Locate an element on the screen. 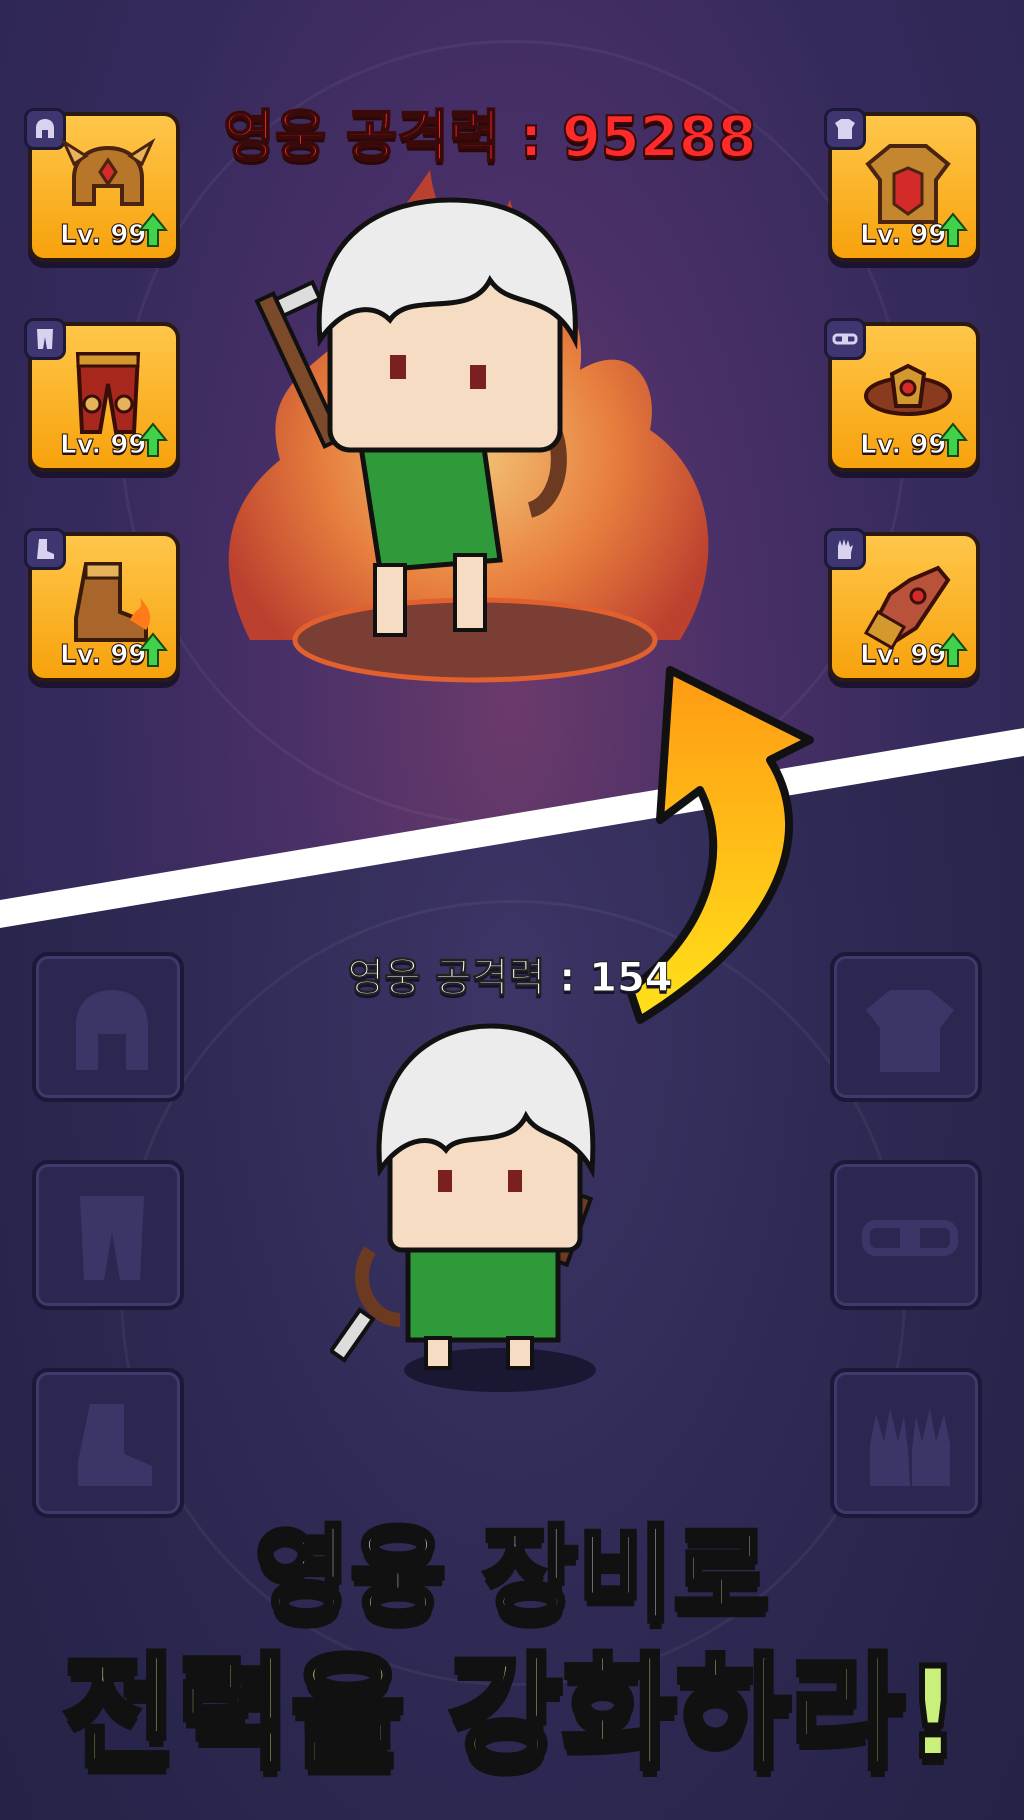 The height and width of the screenshot is (1820, 1024). hero-attack-power-base: 영웅 공격력 : 154 is located at coordinates (510, 978).